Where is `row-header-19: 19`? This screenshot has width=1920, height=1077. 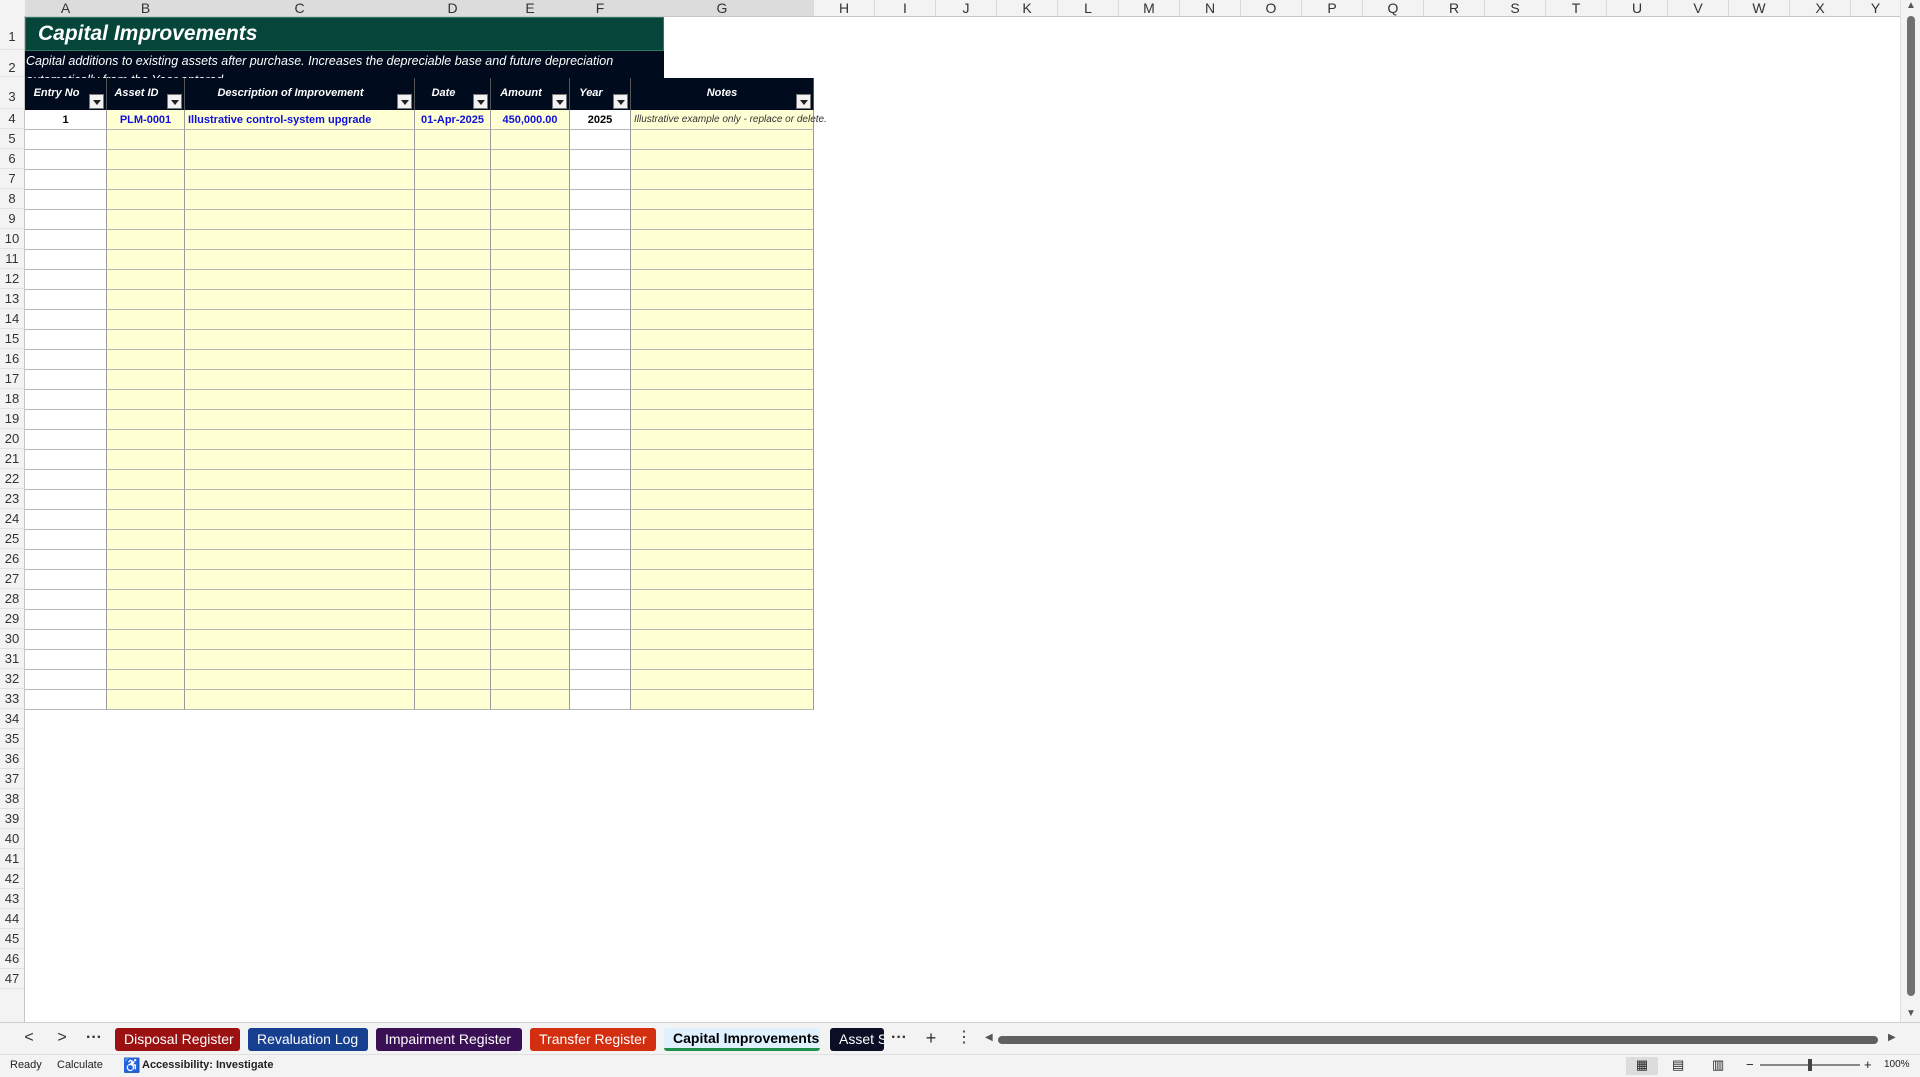
row-header-19: 19 is located at coordinates (12, 419).